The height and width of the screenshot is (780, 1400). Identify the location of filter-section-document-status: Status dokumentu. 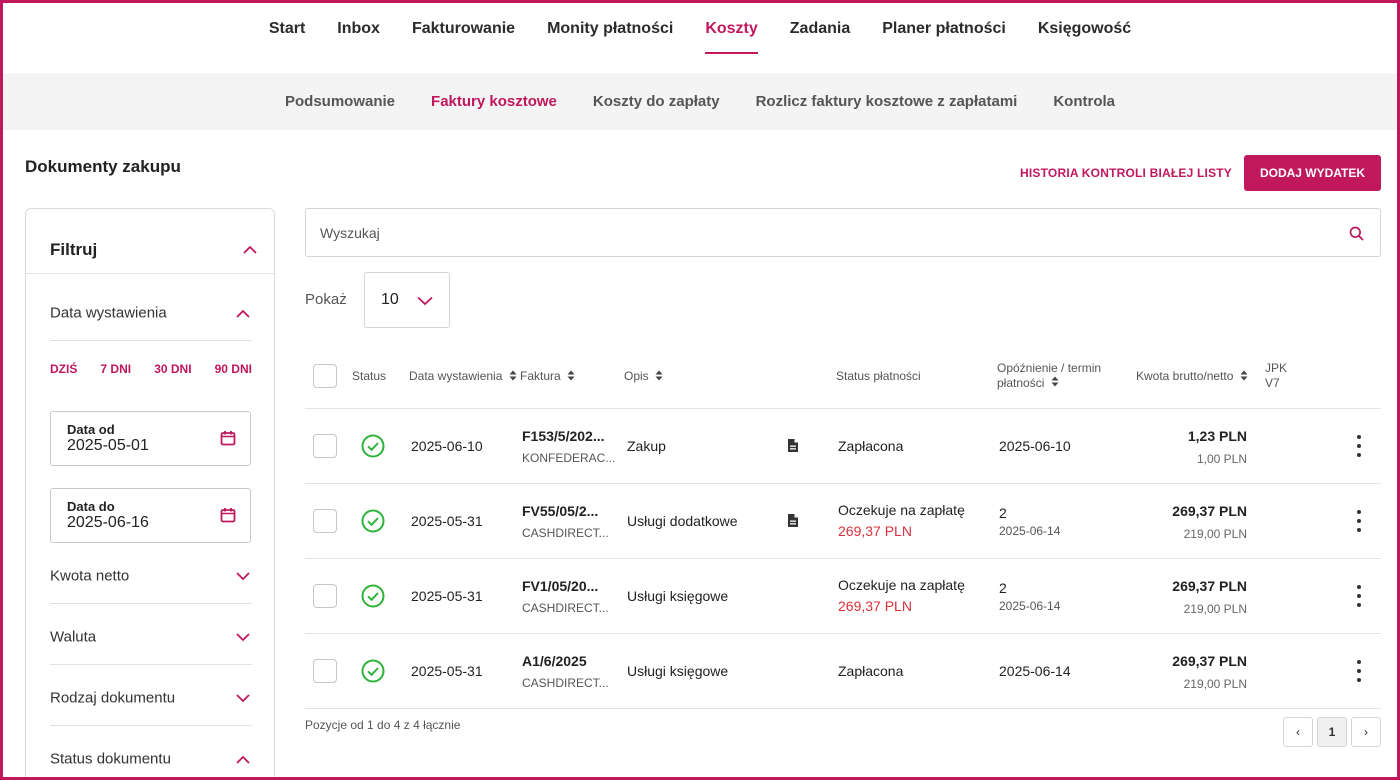
(151, 753).